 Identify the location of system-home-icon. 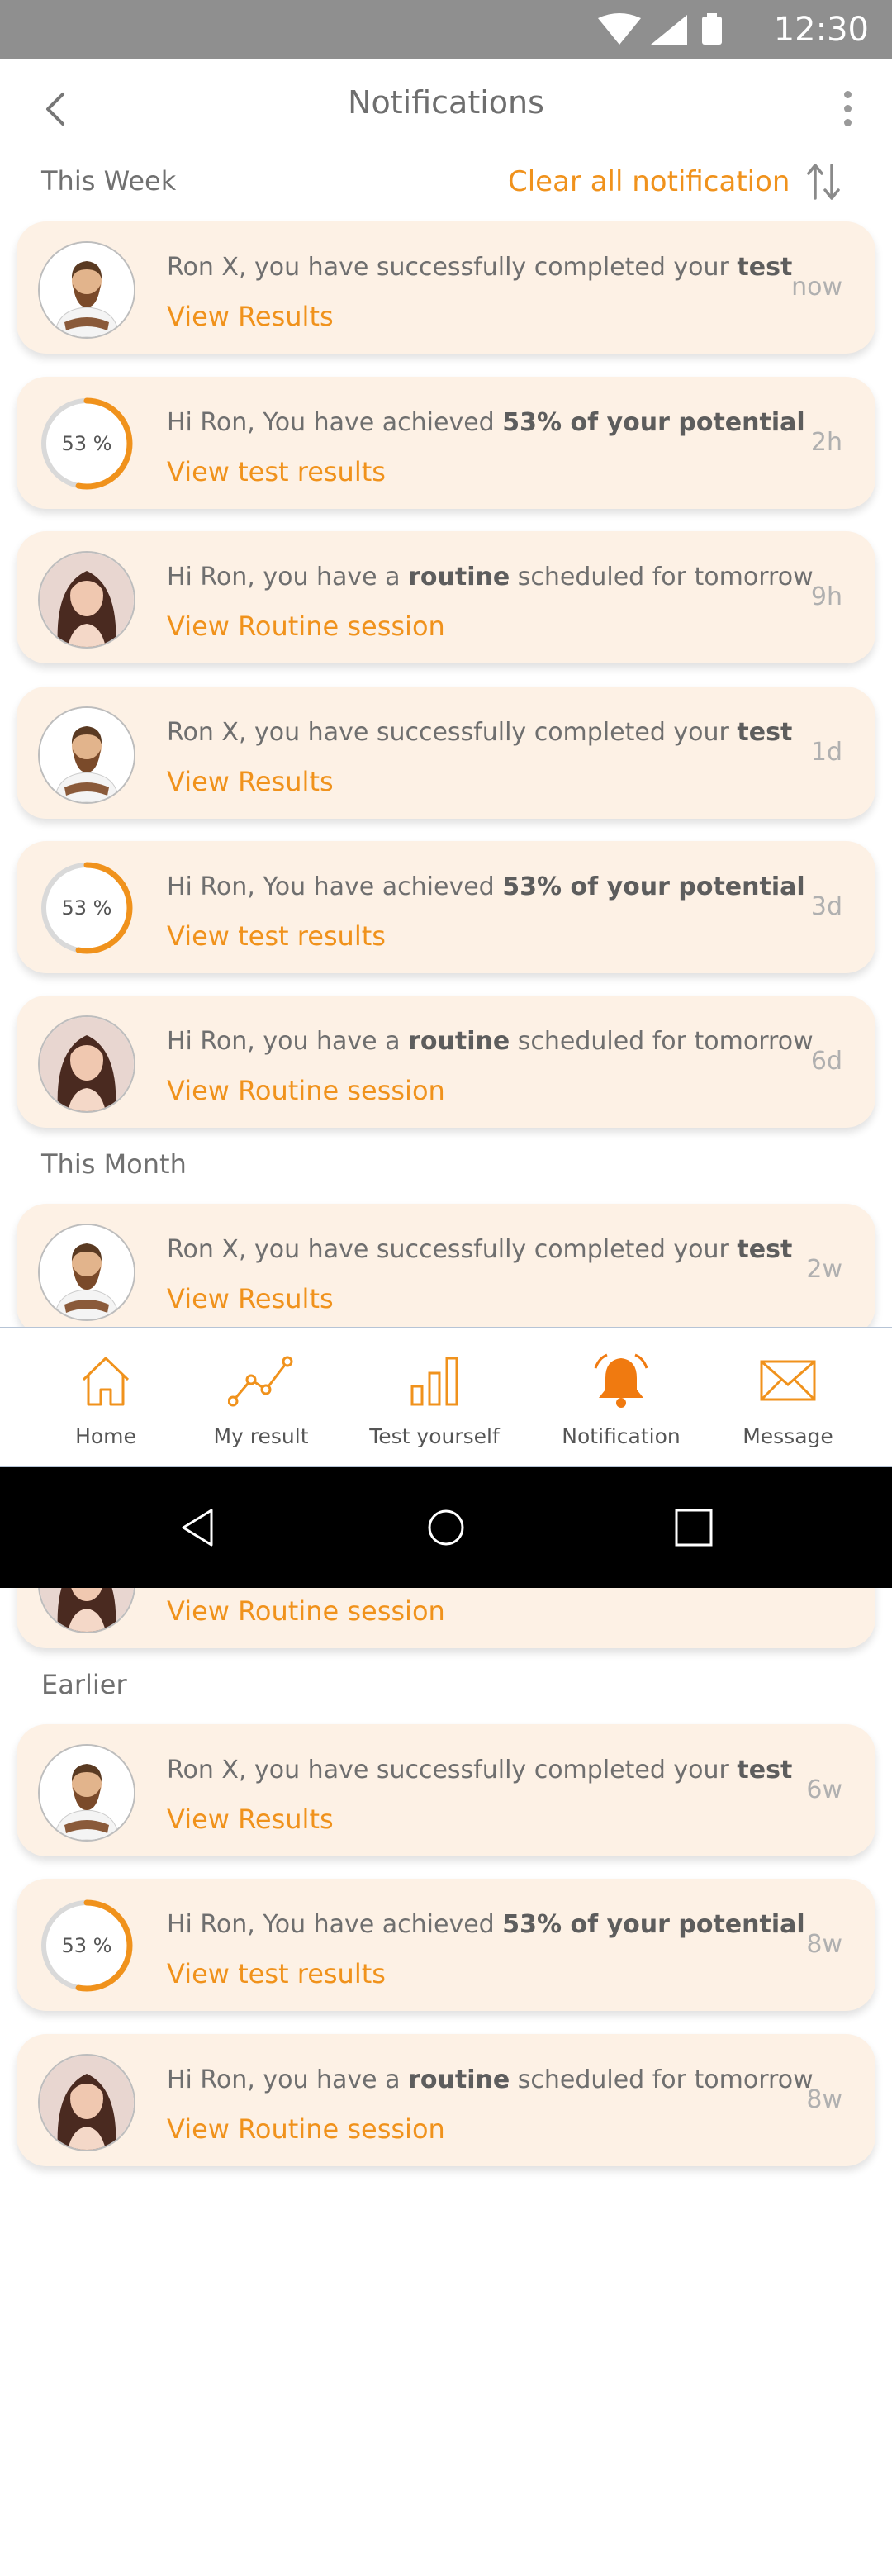
(446, 1527).